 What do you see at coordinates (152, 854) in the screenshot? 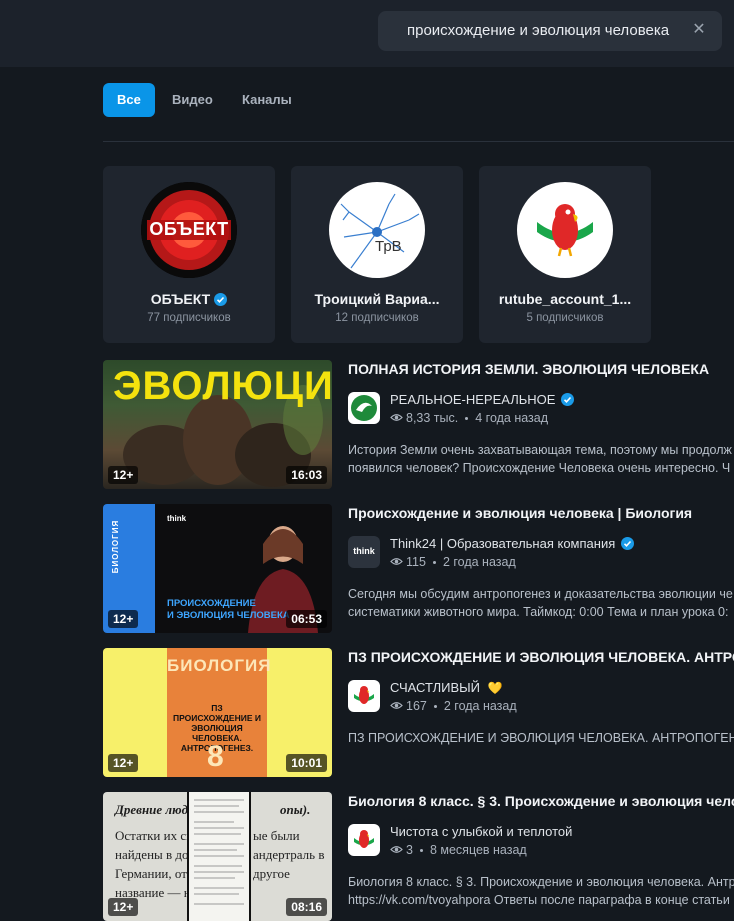
I see `thumbnail-text-line: найдены в до` at bounding box center [152, 854].